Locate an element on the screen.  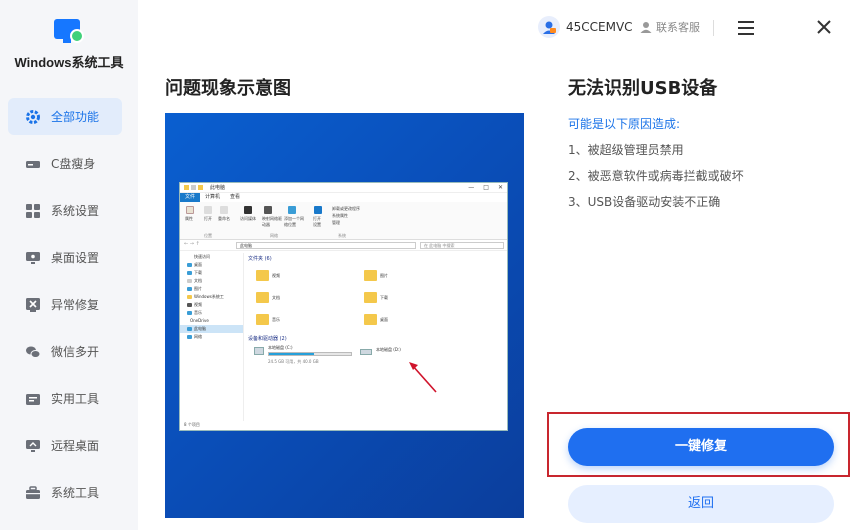
ribbon-btn-media: 访问媒体 is located at coordinates (248, 219).